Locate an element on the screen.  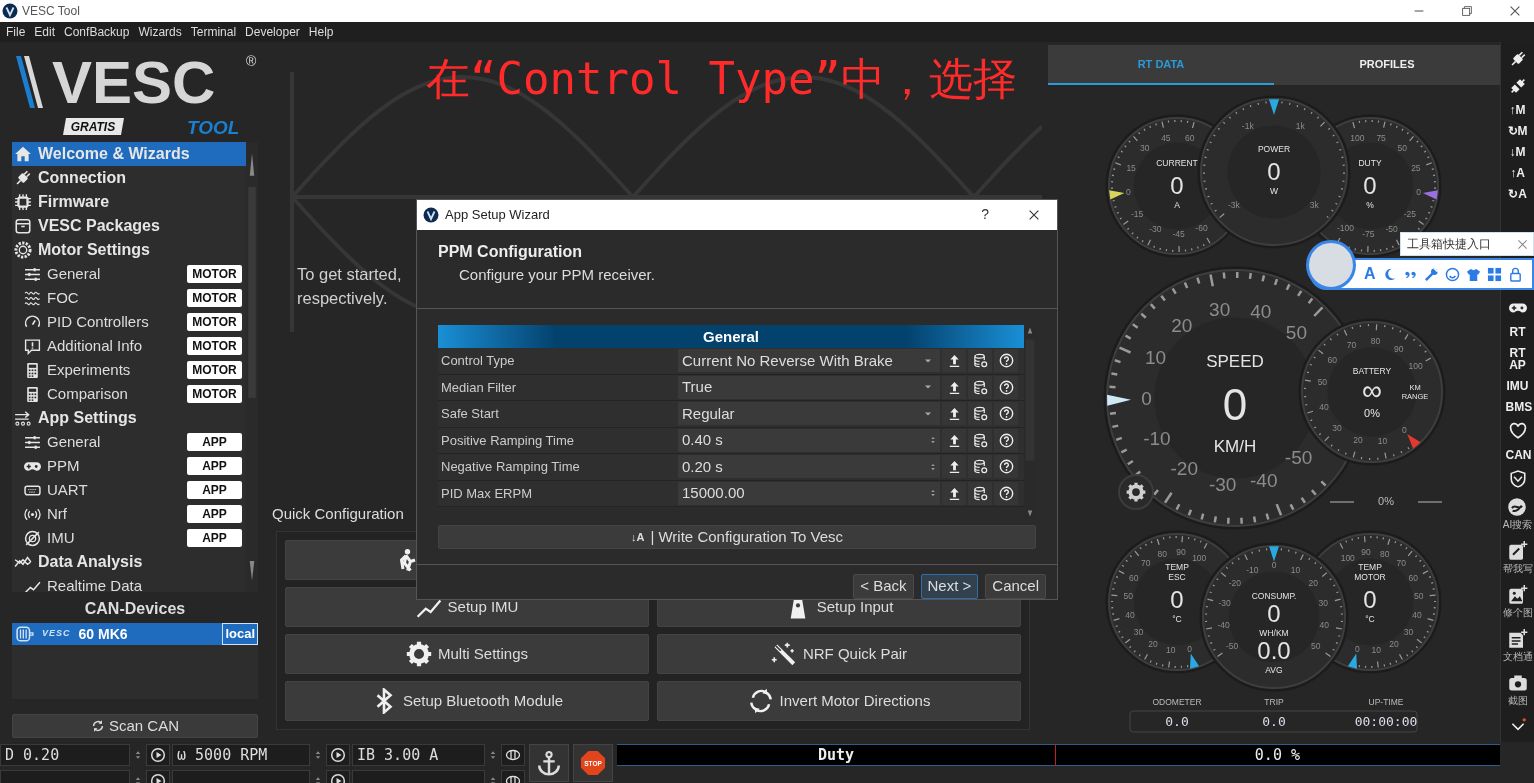
config-button: Invert Motor Directions is located at coordinates (839, 701).